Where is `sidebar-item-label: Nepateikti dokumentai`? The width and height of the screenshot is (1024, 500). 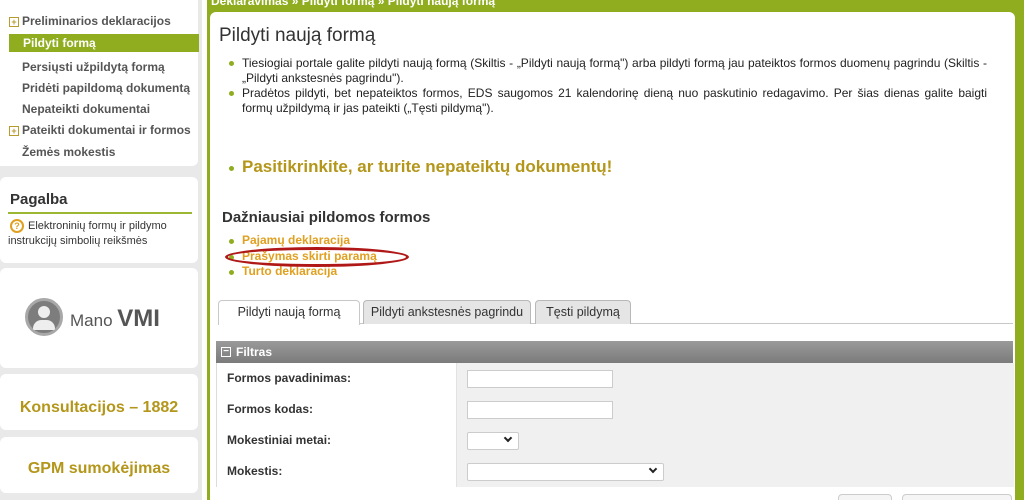
sidebar-item-label: Nepateikti dokumentai is located at coordinates (86, 109).